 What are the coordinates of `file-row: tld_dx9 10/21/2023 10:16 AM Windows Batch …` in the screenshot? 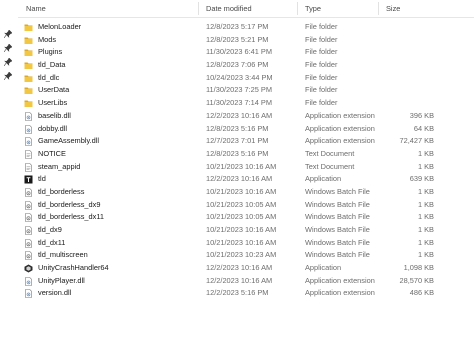 It's located at (246, 230).